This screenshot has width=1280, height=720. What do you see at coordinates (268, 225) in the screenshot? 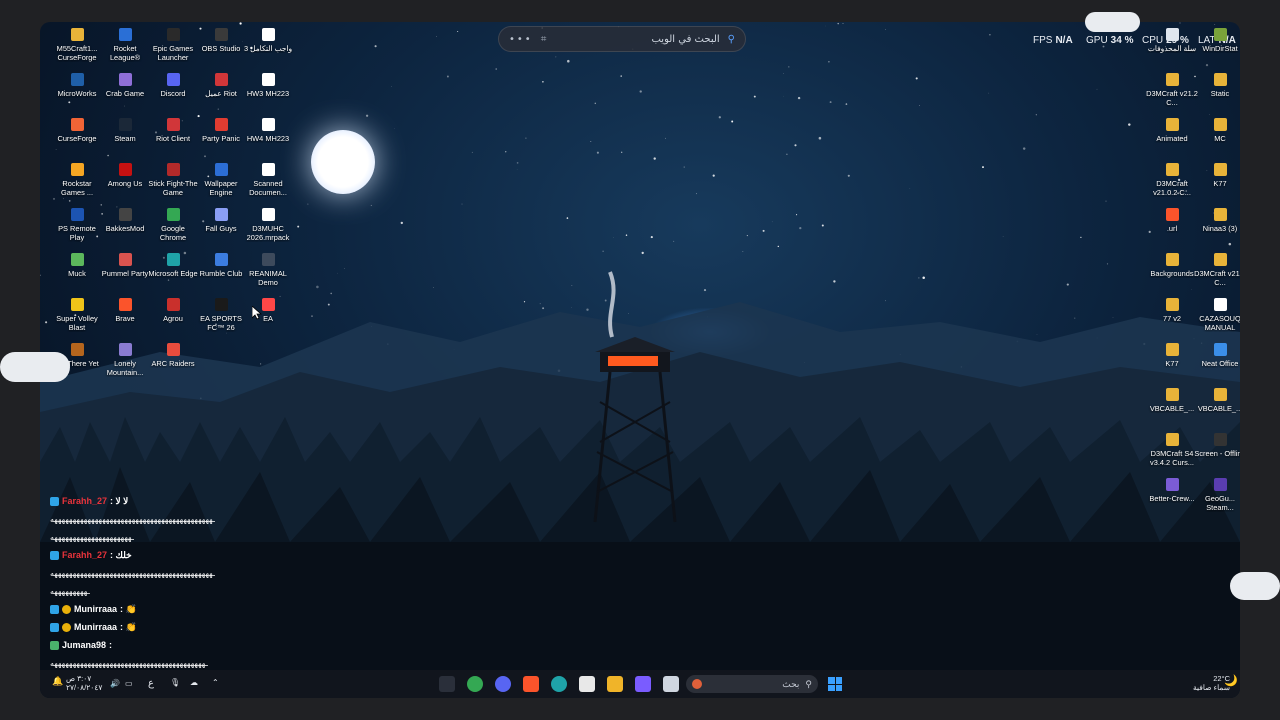
I see `desktop-icon: D3MUHC 2026.mrpack` at bounding box center [268, 225].